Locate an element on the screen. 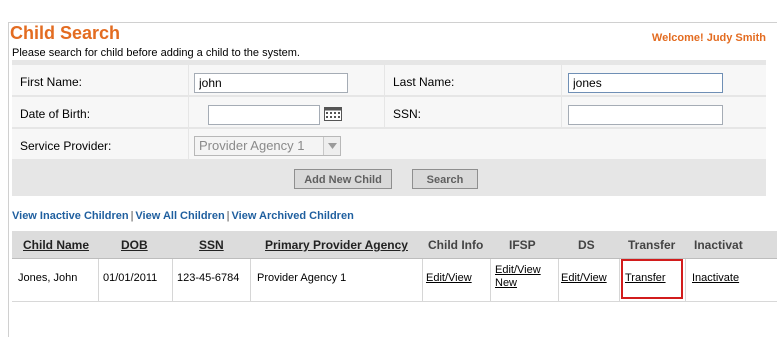 The width and height of the screenshot is (777, 337). header-ds: DS is located at coordinates (586, 245).